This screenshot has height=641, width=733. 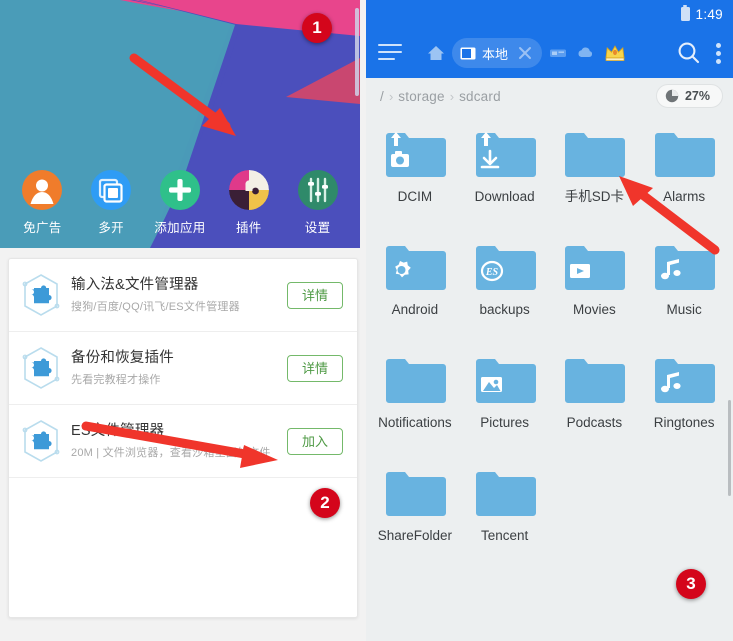 What do you see at coordinates (248, 228) in the screenshot?
I see `app-label: 插件` at bounding box center [248, 228].